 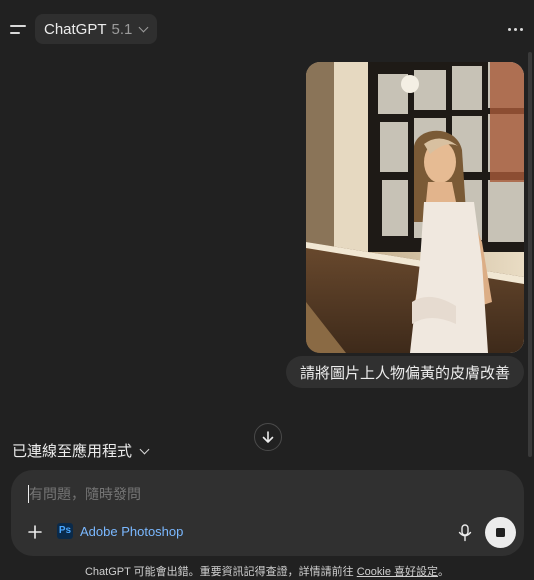 I want to click on arrow-down-icon, so click(x=268, y=437).